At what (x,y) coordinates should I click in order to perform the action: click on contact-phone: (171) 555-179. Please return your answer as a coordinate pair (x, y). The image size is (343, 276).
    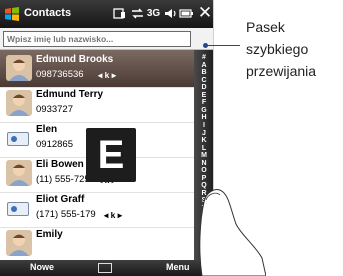
    Looking at the image, I should click on (66, 214).